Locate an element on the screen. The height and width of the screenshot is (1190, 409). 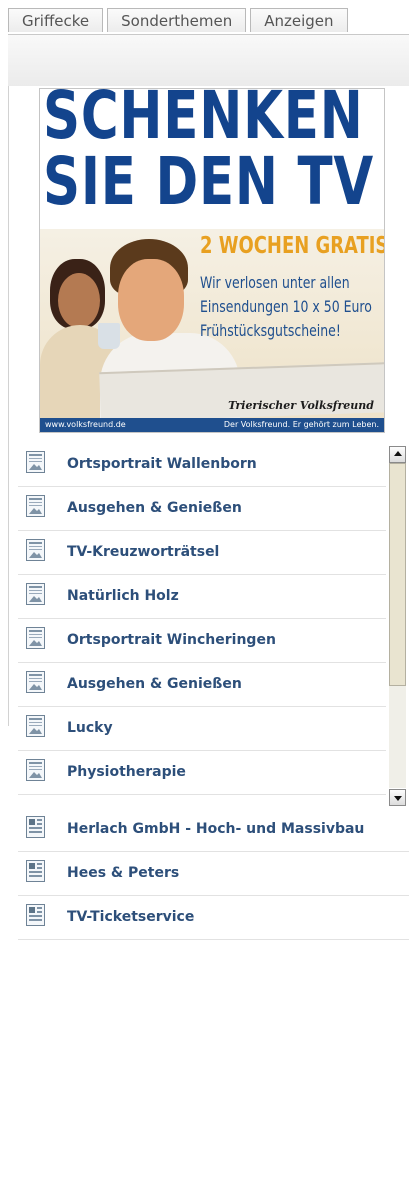
list-item-label: Herlach GmbH - Hoch- und Massivbau is located at coordinates (215, 829).